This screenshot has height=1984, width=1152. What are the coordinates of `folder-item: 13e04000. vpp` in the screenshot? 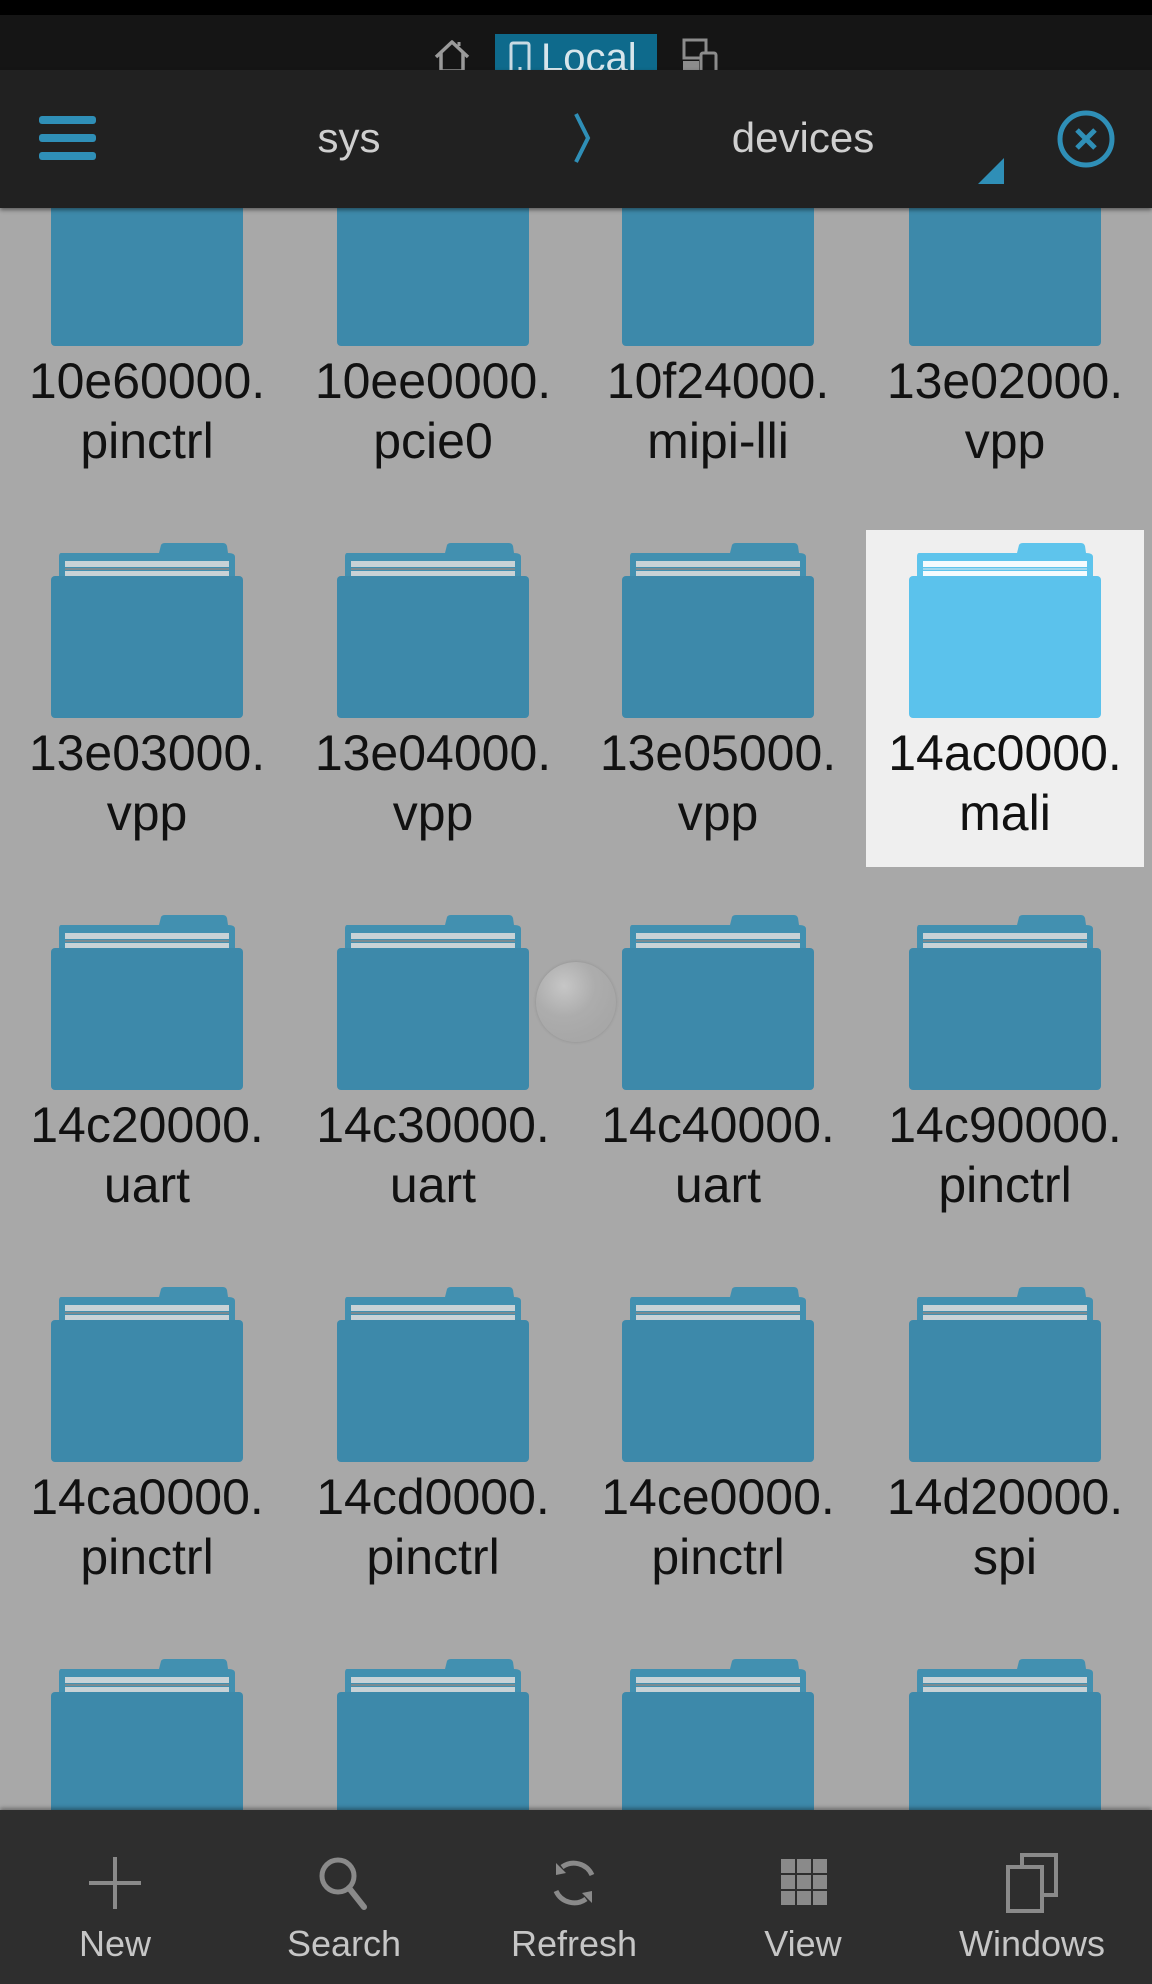 It's located at (433, 698).